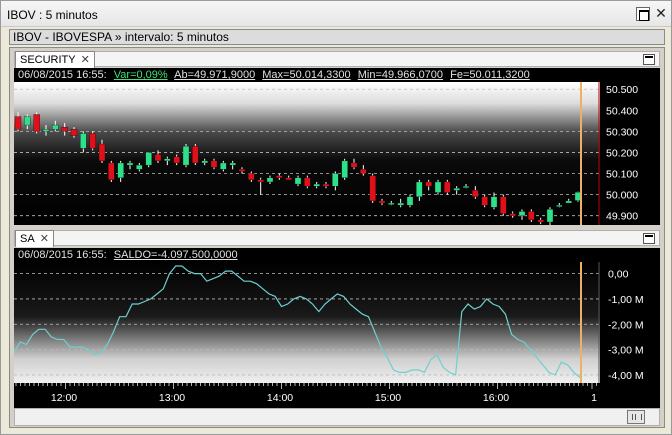  I want to click on tab-sa: SA ✕, so click(34, 238).